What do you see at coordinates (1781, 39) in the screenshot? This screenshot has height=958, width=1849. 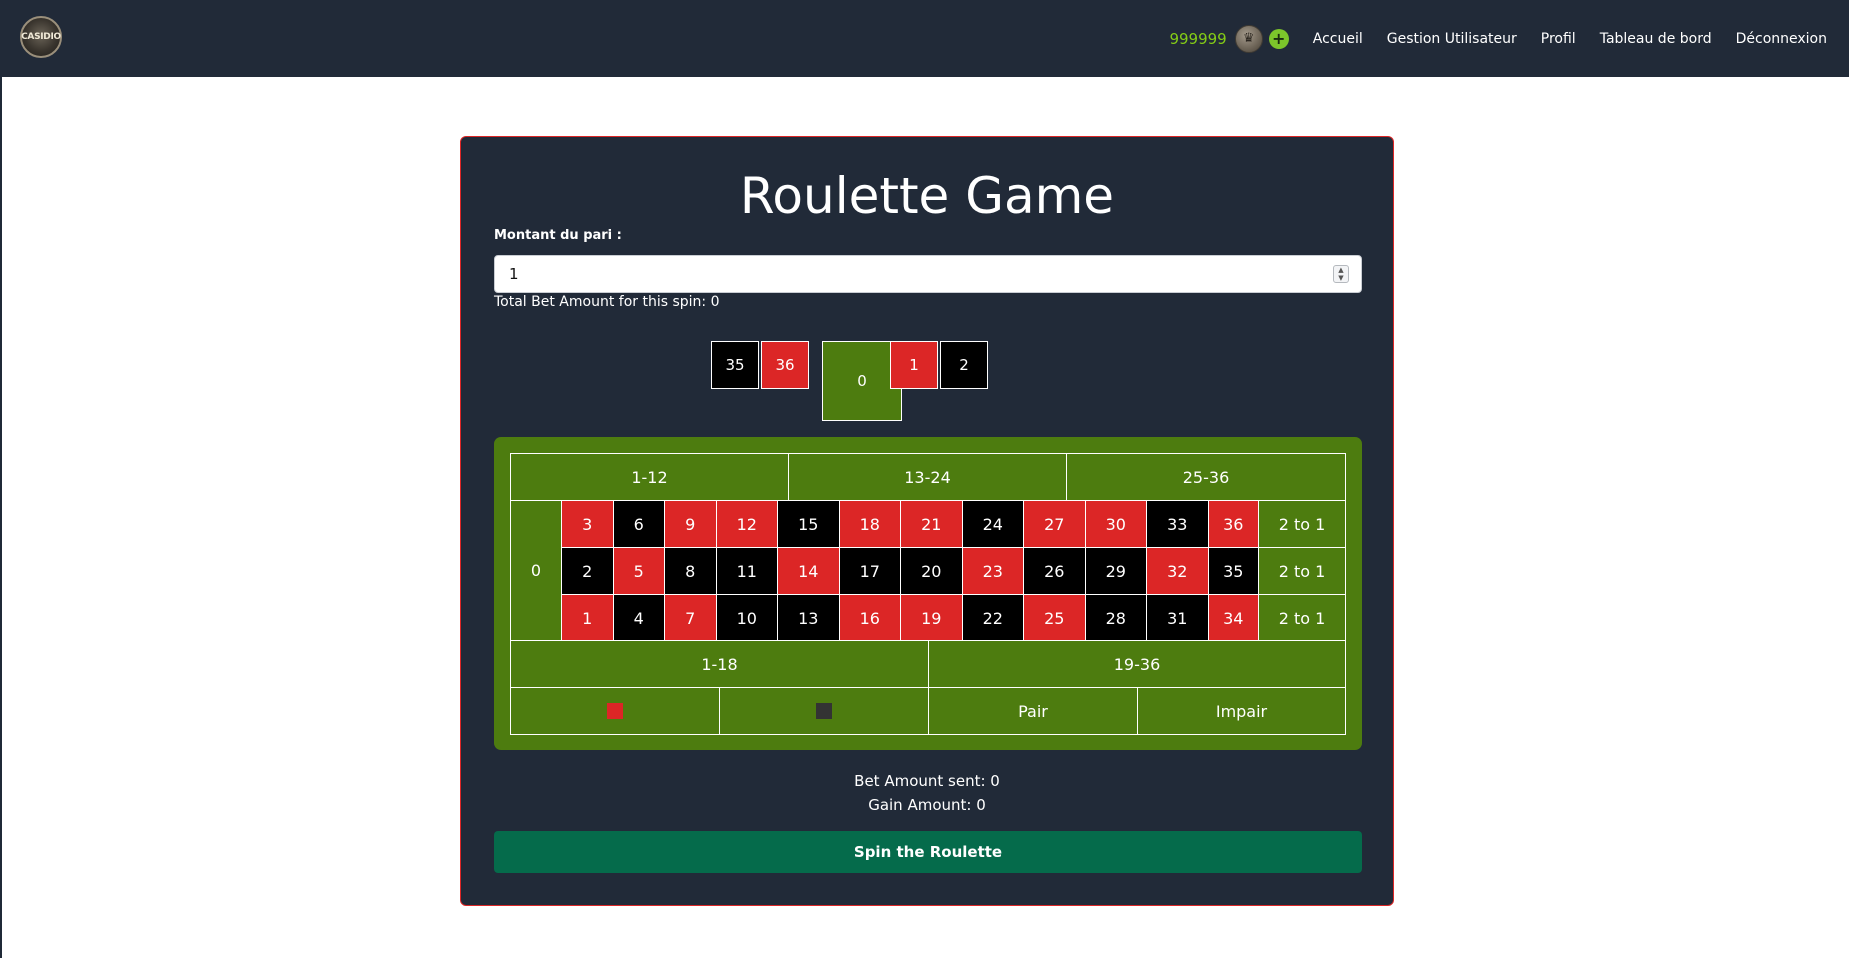 I see `nav-link-deconnexion: Déconnexion` at bounding box center [1781, 39].